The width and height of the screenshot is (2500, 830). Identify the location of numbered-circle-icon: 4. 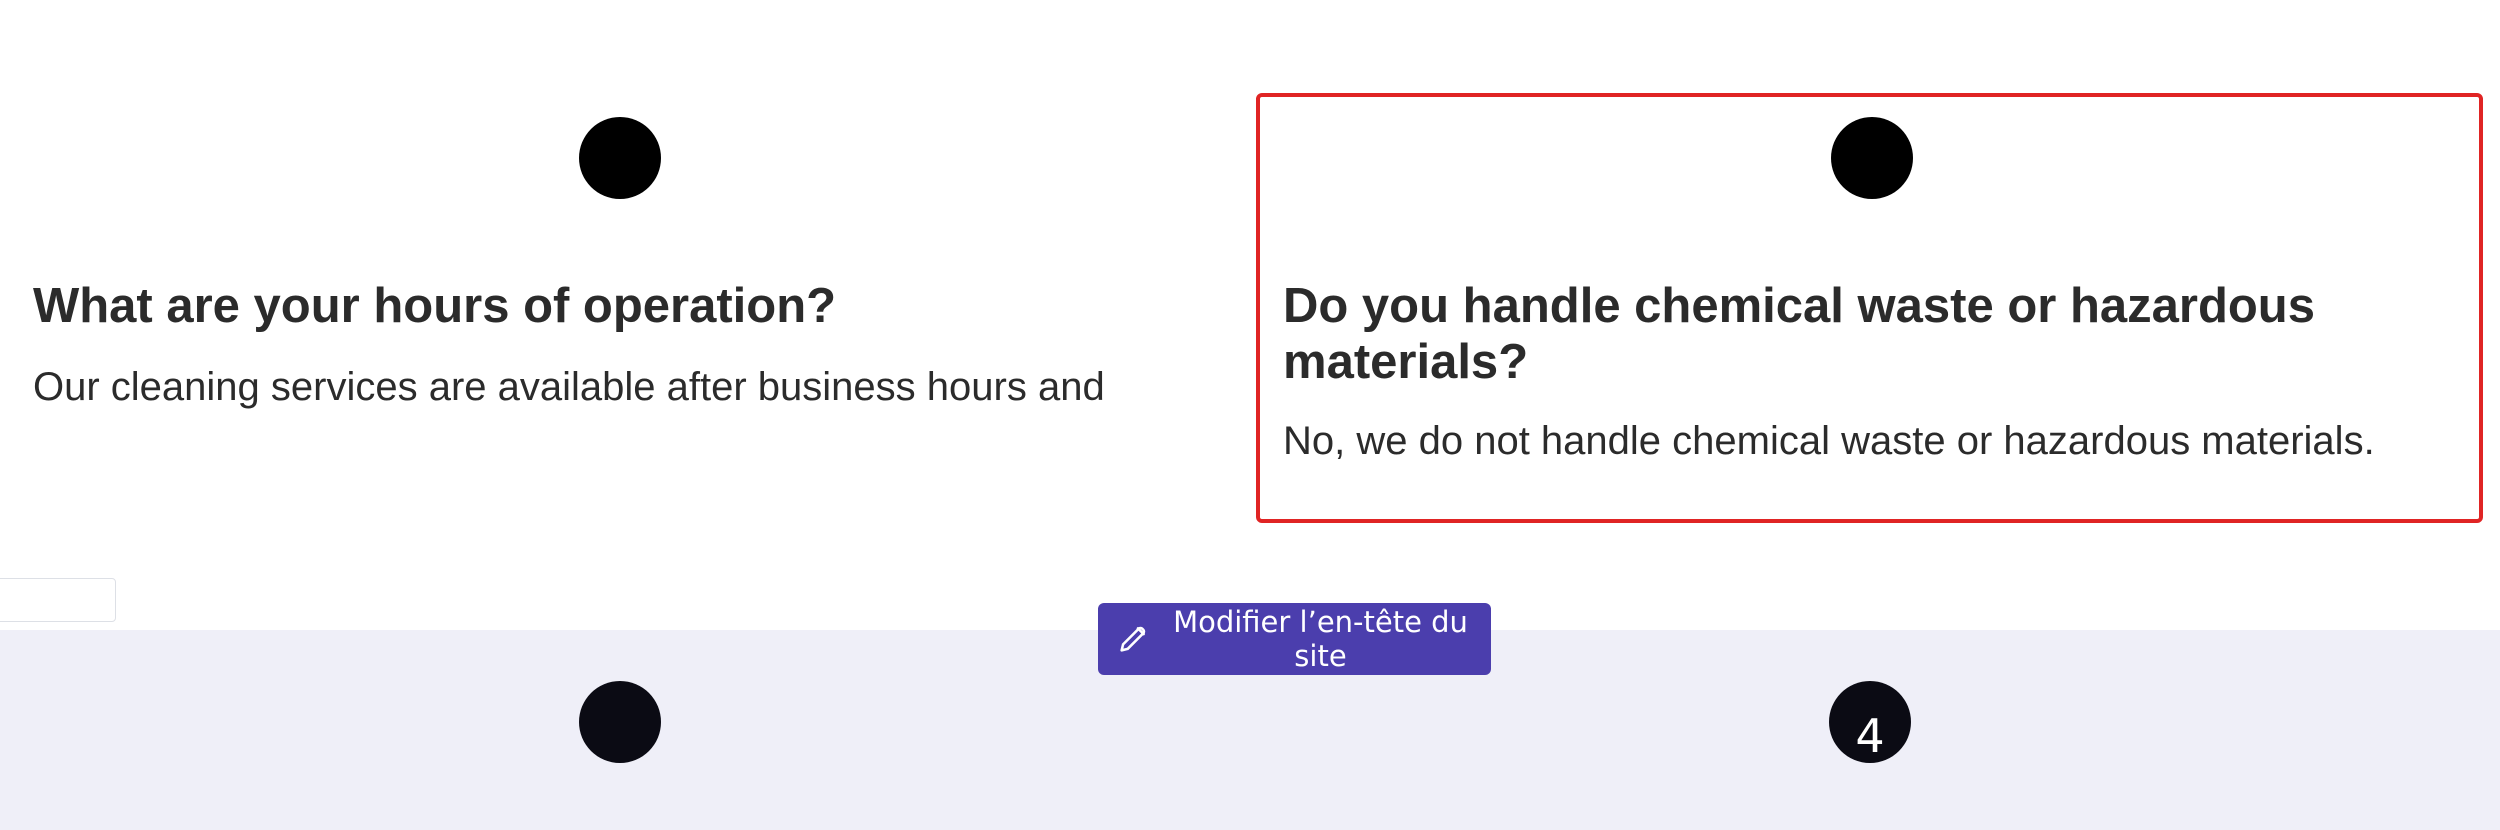
(1870, 722).